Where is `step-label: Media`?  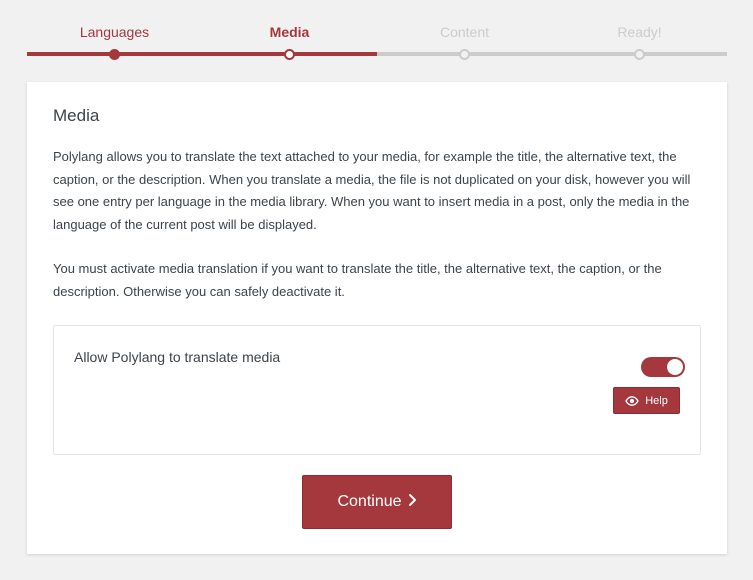 step-label: Media is located at coordinates (289, 32).